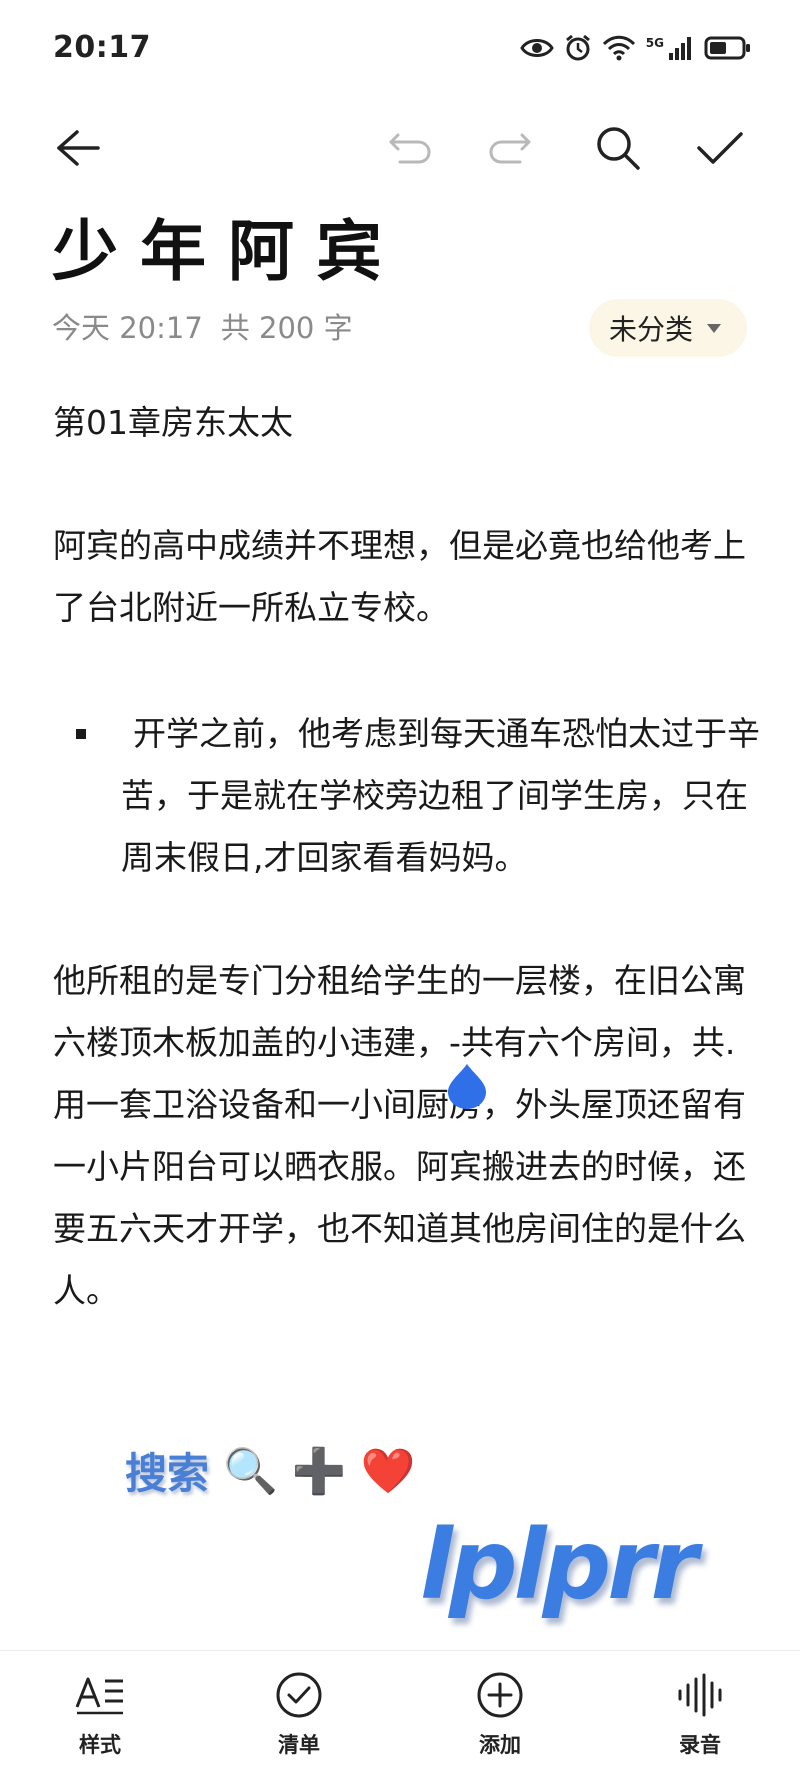 The width and height of the screenshot is (800, 1768). I want to click on search-icon, so click(618, 150).